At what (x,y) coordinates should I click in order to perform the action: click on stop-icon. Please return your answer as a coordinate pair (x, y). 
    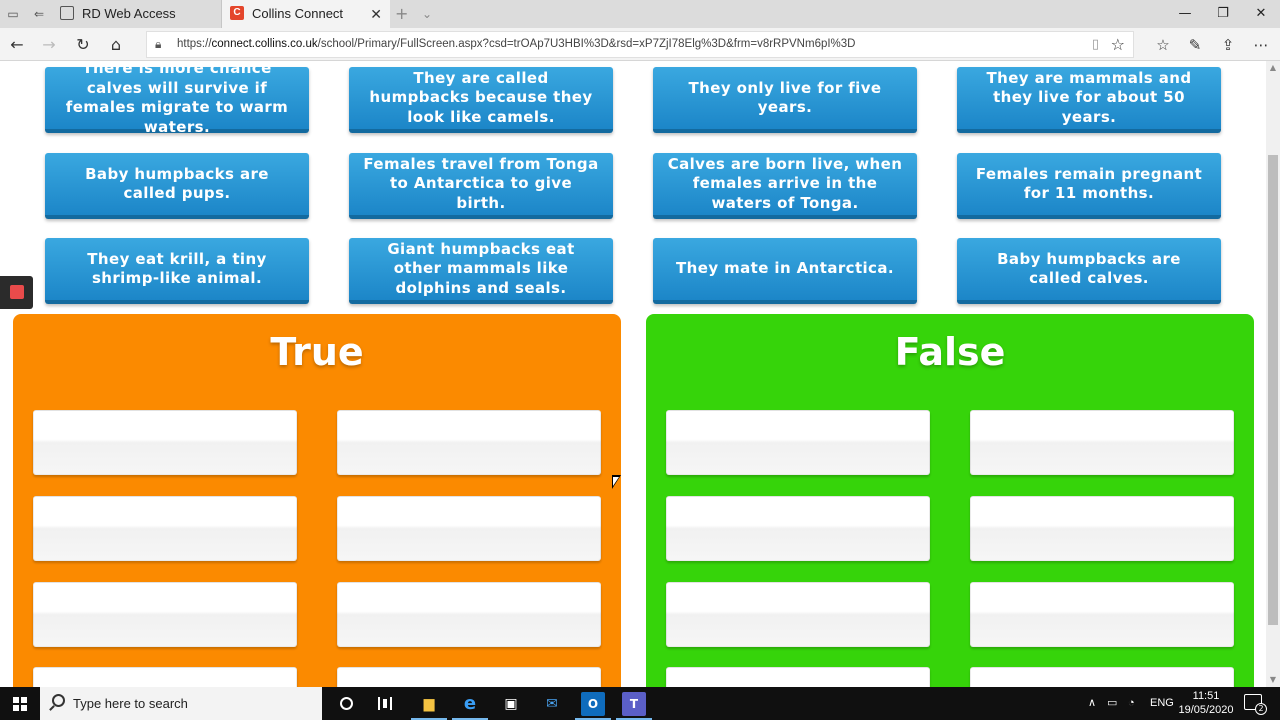
    Looking at the image, I should click on (17, 292).